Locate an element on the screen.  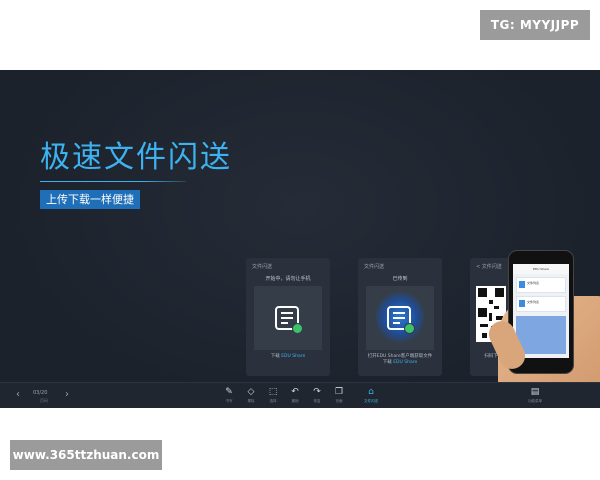
page-icon: ❐ is located at coordinates (339, 392).